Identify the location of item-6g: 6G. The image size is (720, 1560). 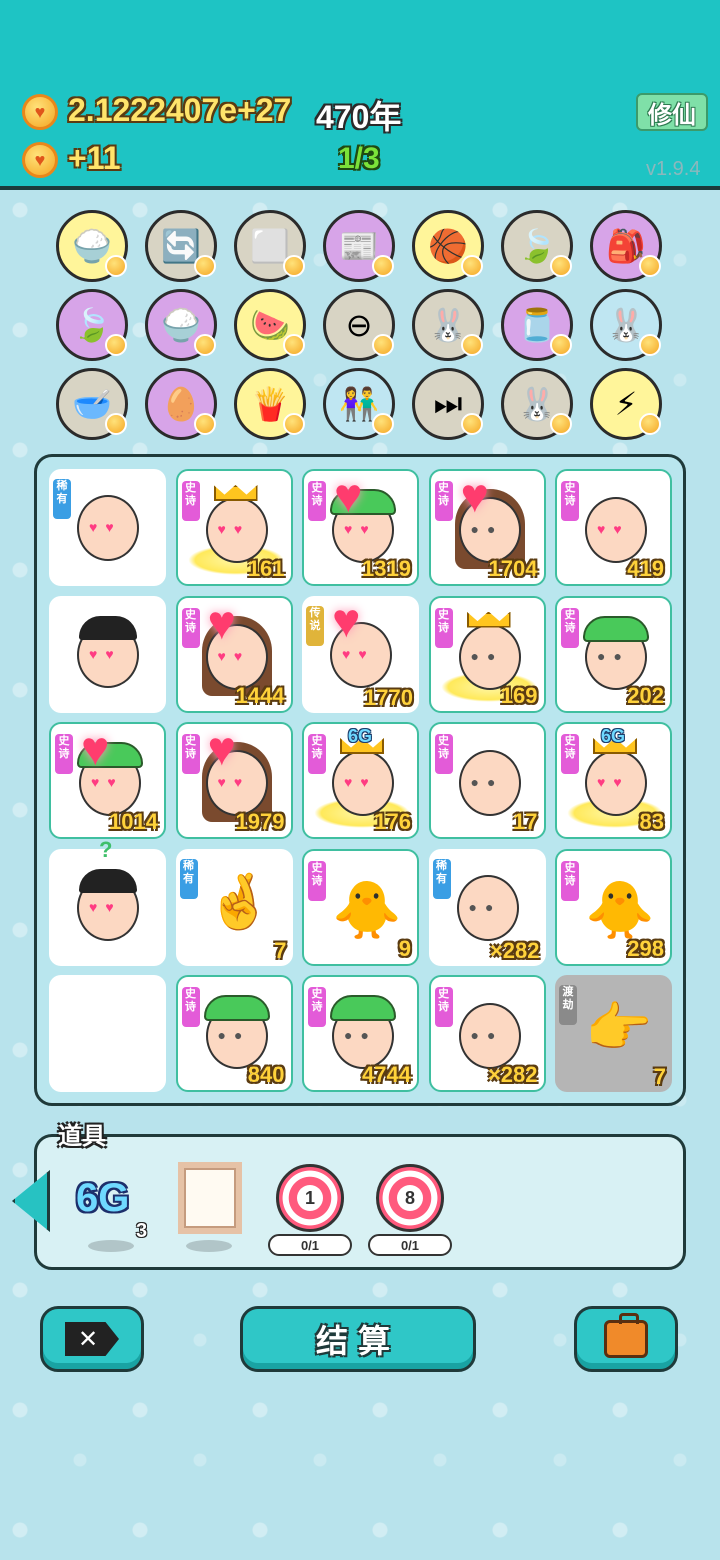
(102, 1198).